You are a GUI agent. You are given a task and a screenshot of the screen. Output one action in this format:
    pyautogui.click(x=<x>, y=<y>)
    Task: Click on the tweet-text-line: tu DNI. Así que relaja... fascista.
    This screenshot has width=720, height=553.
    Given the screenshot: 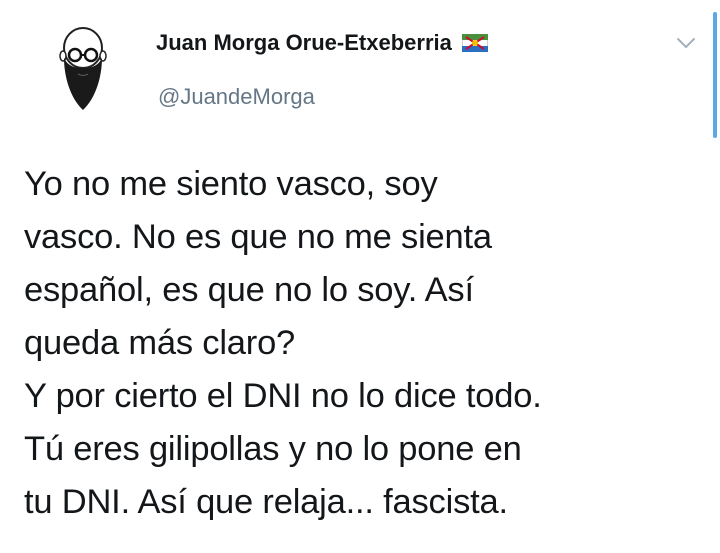 What is the action you would take?
    pyautogui.click(x=266, y=502)
    